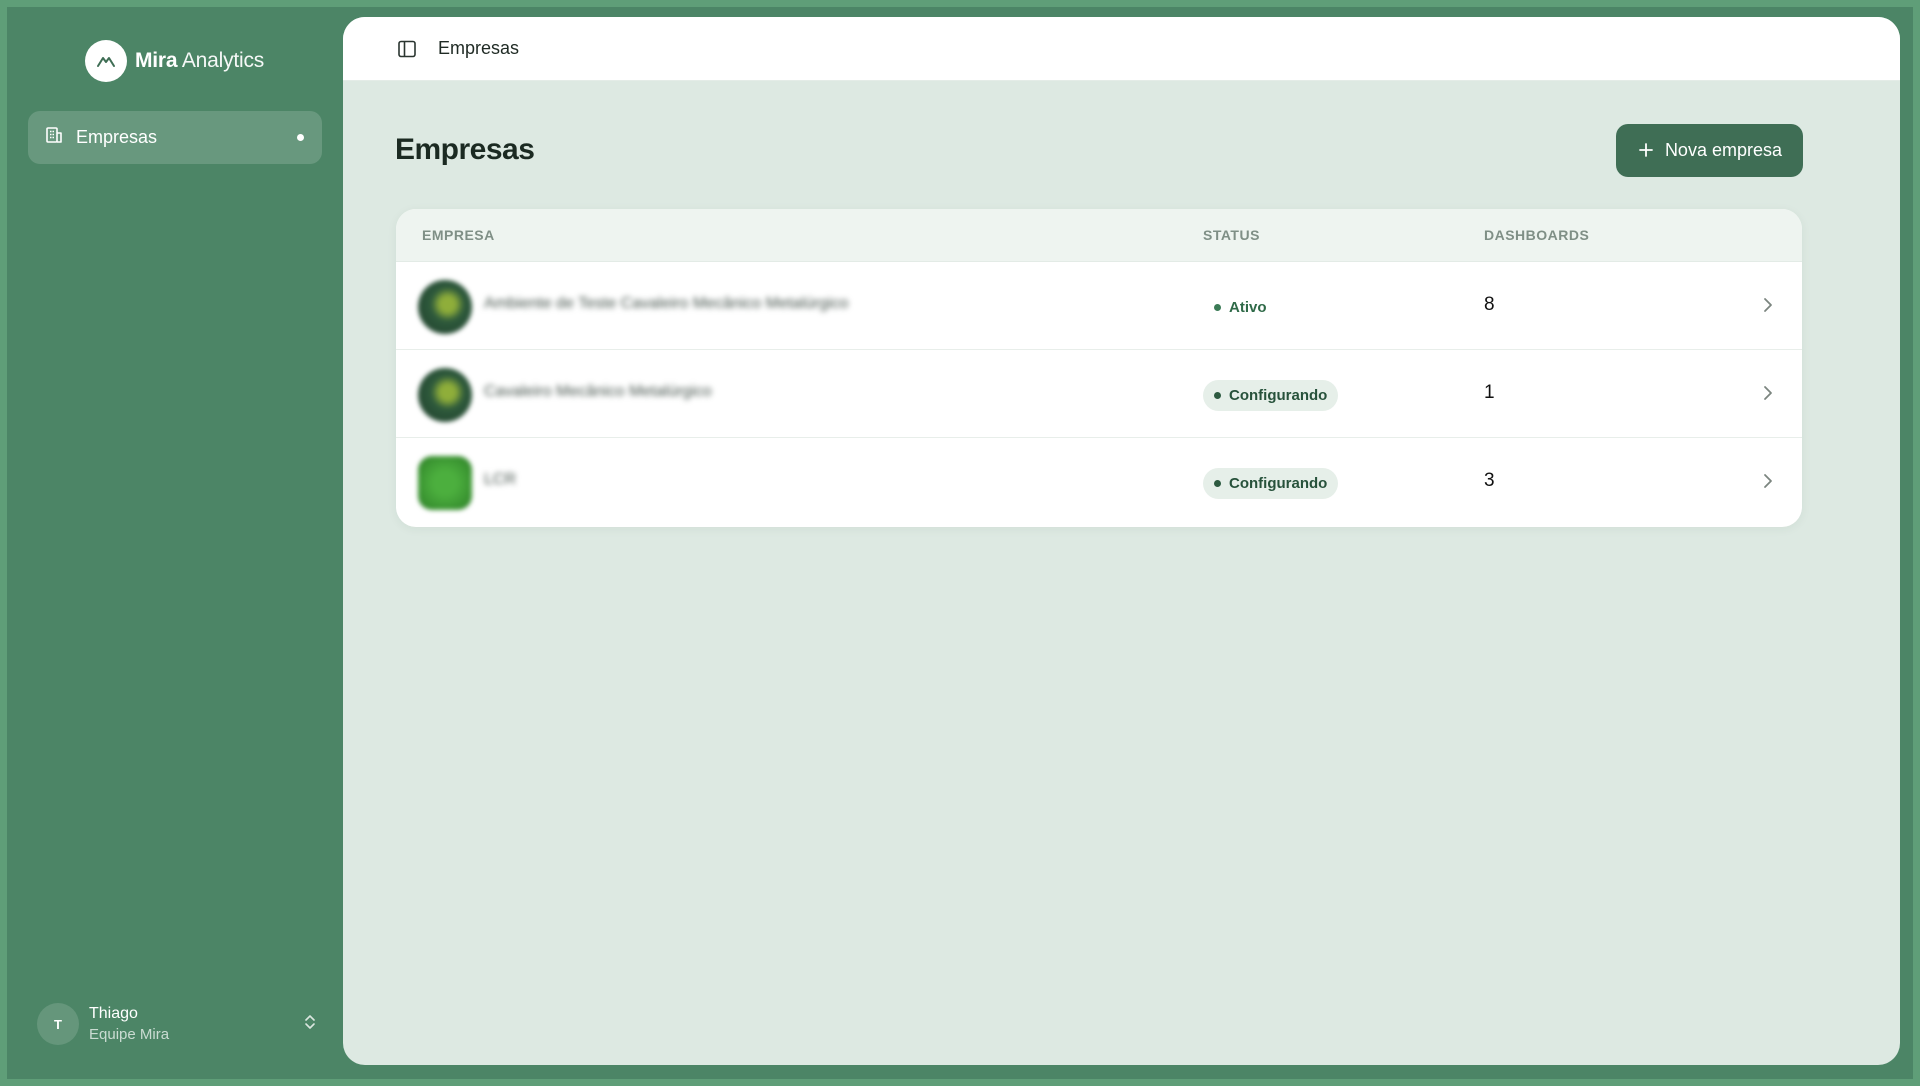 This screenshot has width=1920, height=1086. What do you see at coordinates (1489, 392) in the screenshot?
I see `dashboards-count: 1` at bounding box center [1489, 392].